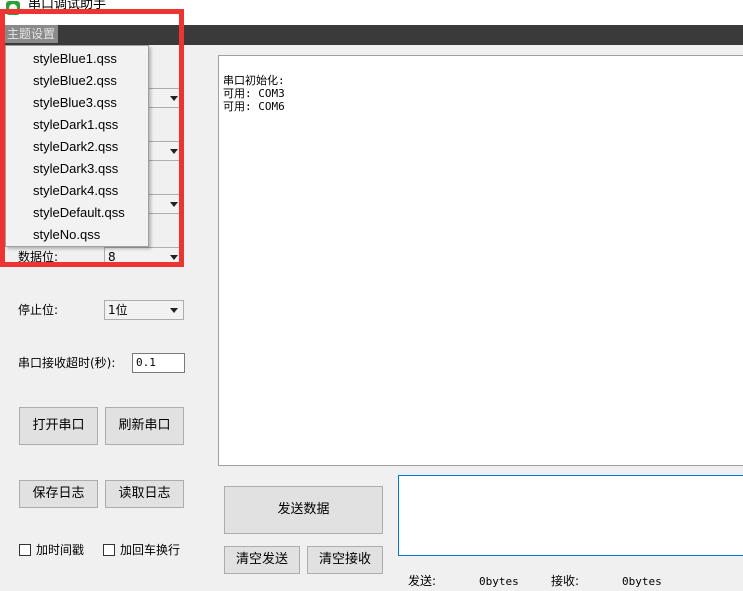  I want to click on chevron-down-icon, so click(174, 310).